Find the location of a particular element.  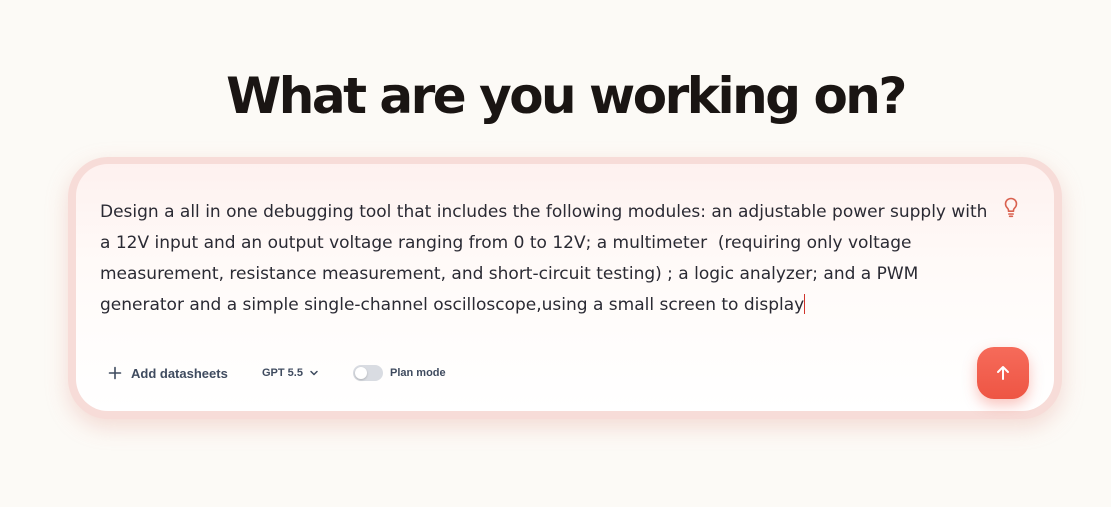

send-button is located at coordinates (1003, 373).